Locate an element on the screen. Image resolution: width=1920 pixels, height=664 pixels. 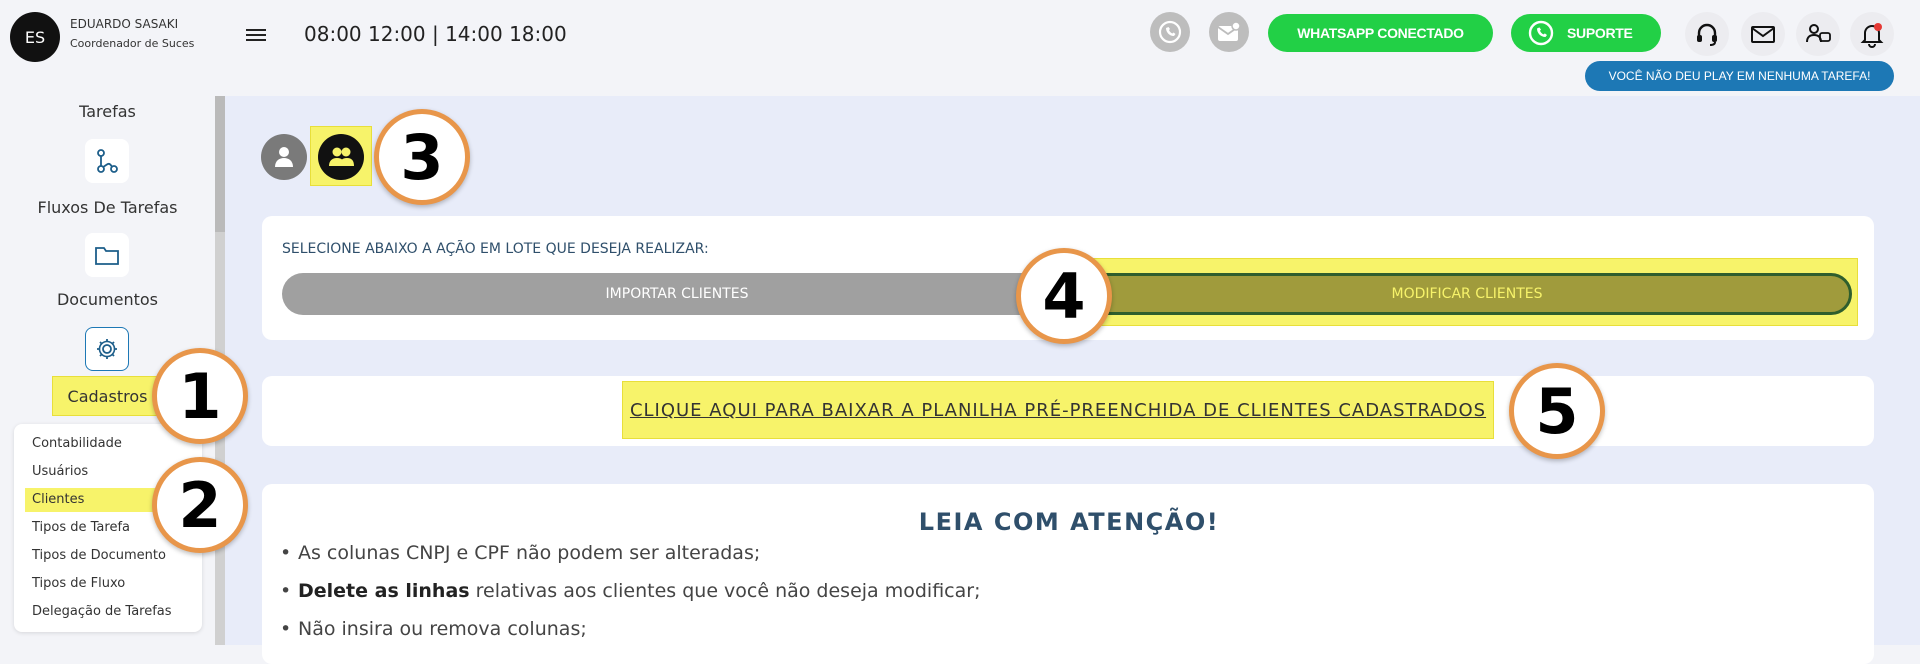
callout-2: 2 is located at coordinates (200, 505).